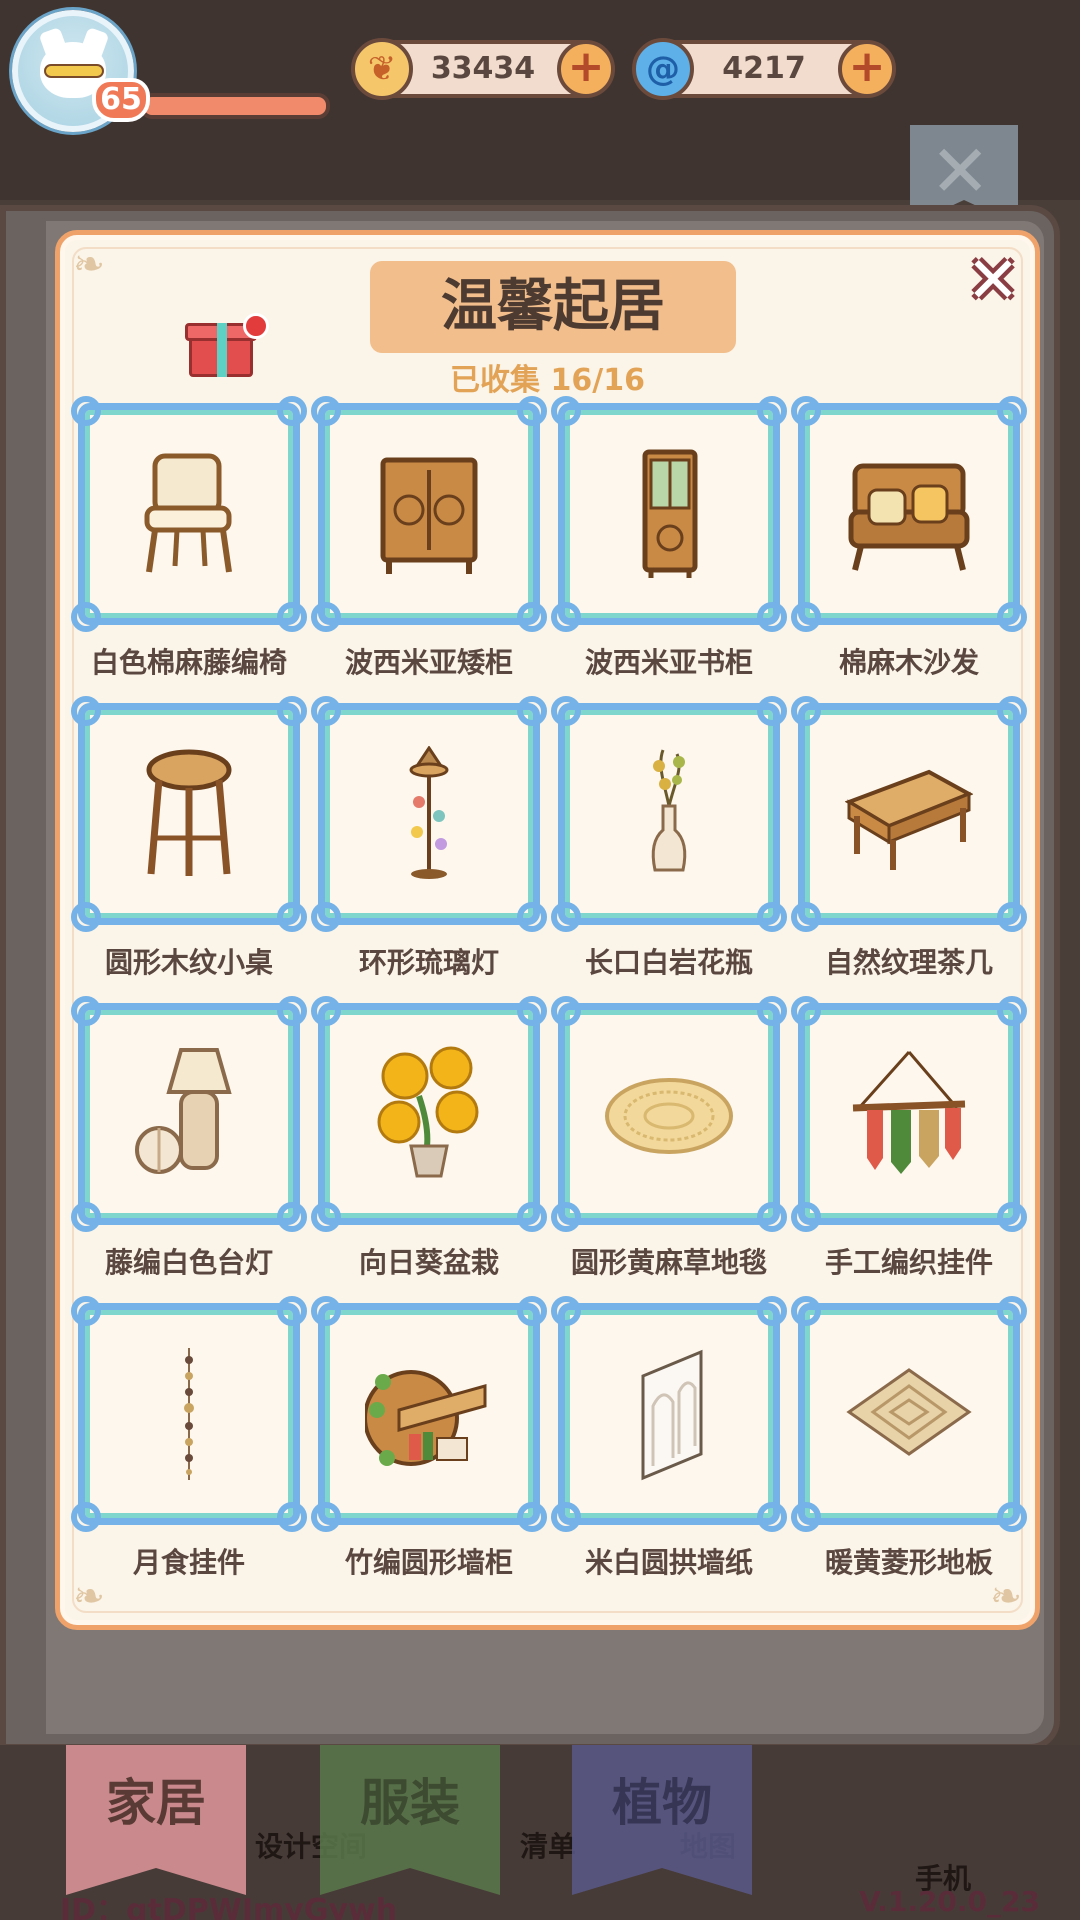 Image resolution: width=1080 pixels, height=1920 pixels. I want to click on woven-hanging-icon, so click(909, 1112).